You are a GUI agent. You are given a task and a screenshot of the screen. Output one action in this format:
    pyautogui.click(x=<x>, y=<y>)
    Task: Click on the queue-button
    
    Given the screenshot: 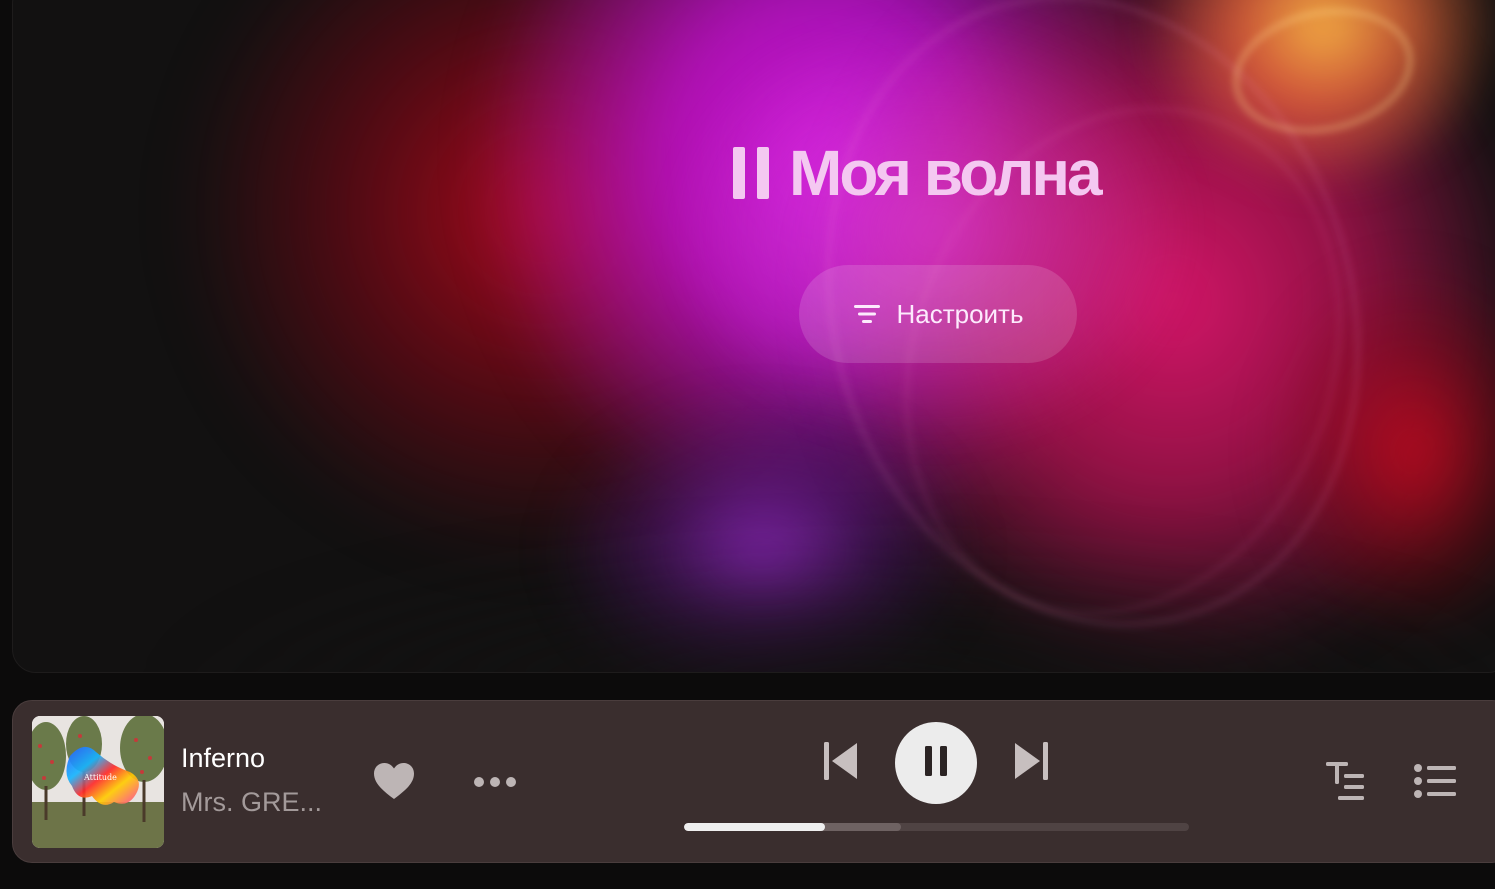 What is the action you would take?
    pyautogui.click(x=1435, y=783)
    